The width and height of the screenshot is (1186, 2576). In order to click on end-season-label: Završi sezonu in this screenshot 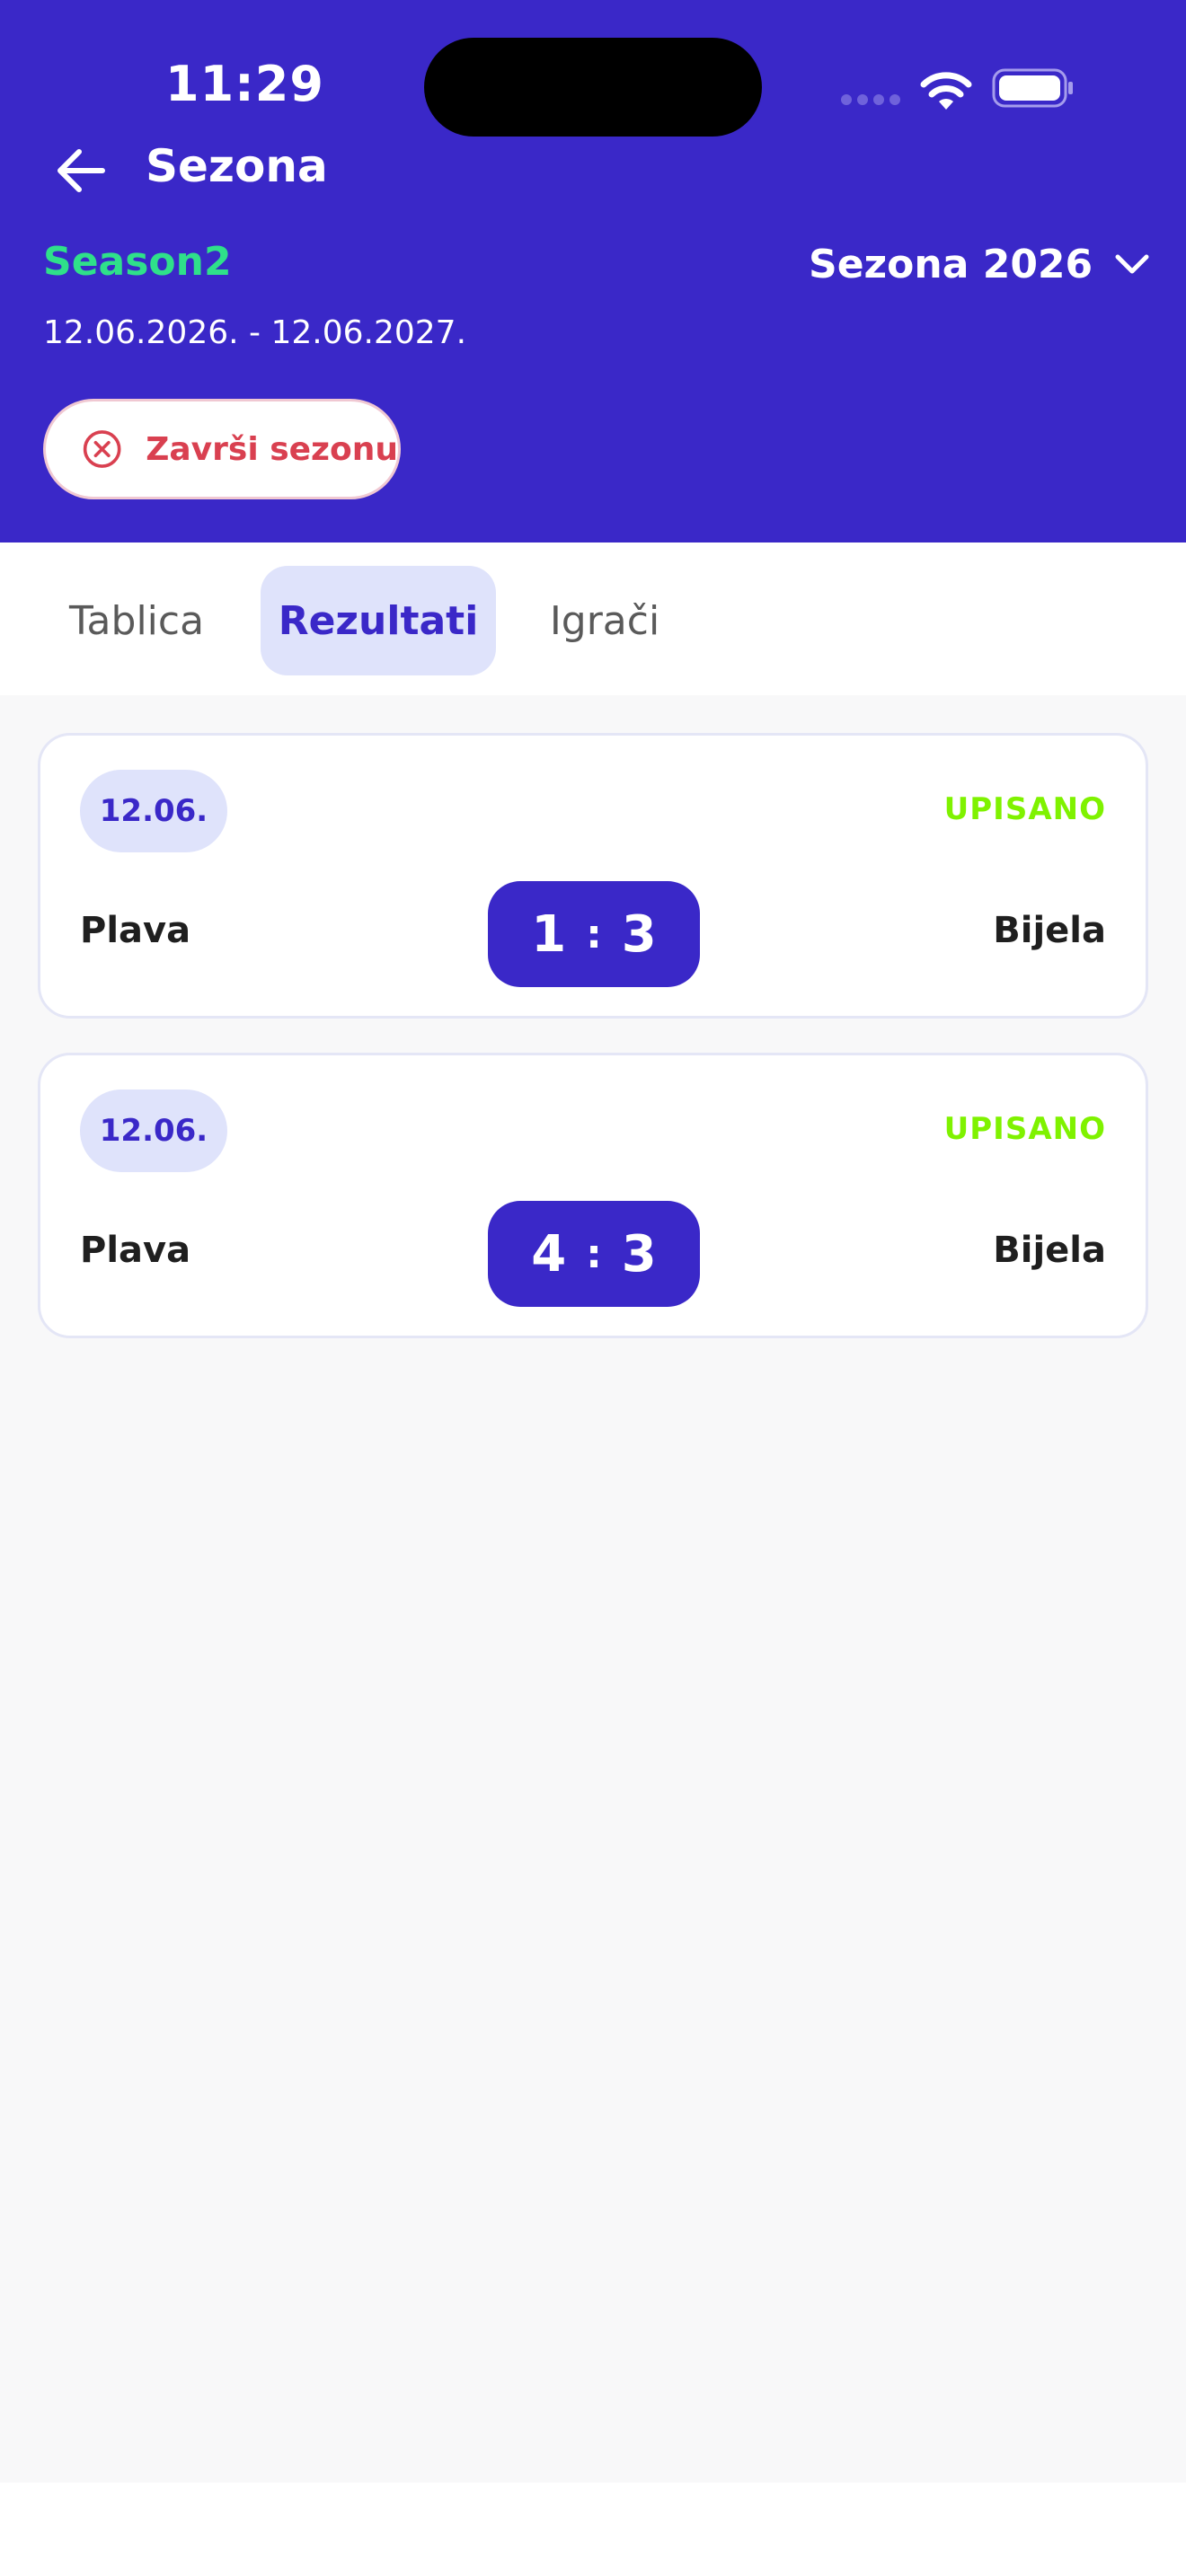, I will do `click(272, 449)`.